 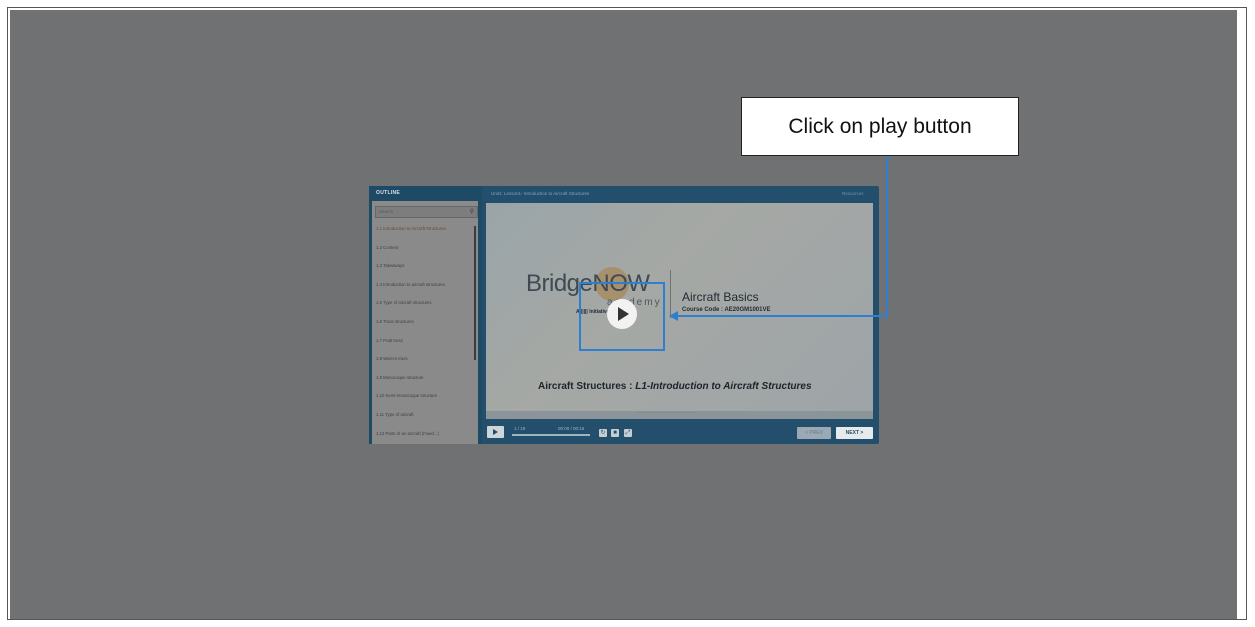 I want to click on fullscreen-icon: ⤢, so click(x=628, y=433).